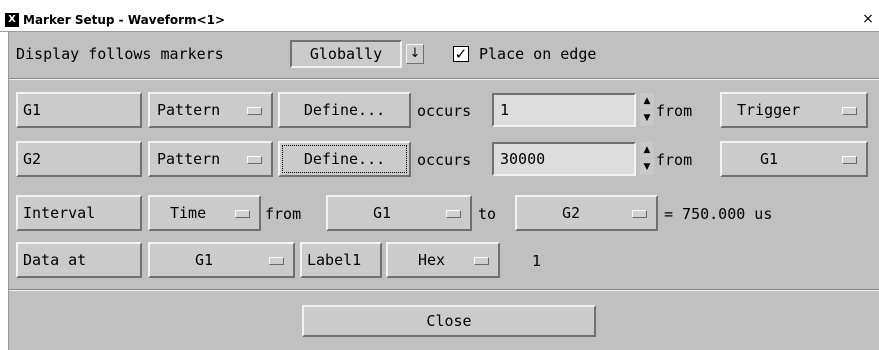 The image size is (879, 350). I want to click on interval-from-value: G1, so click(382, 213).